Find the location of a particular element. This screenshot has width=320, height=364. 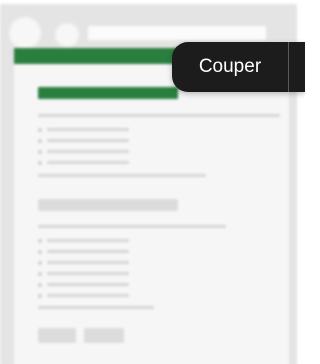

title-bar-placeholder is located at coordinates (108, 93).